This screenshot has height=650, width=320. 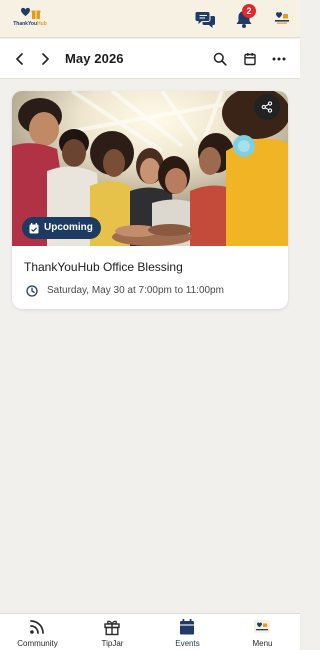 I want to click on status-badge-label: Upcoming, so click(x=68, y=227).